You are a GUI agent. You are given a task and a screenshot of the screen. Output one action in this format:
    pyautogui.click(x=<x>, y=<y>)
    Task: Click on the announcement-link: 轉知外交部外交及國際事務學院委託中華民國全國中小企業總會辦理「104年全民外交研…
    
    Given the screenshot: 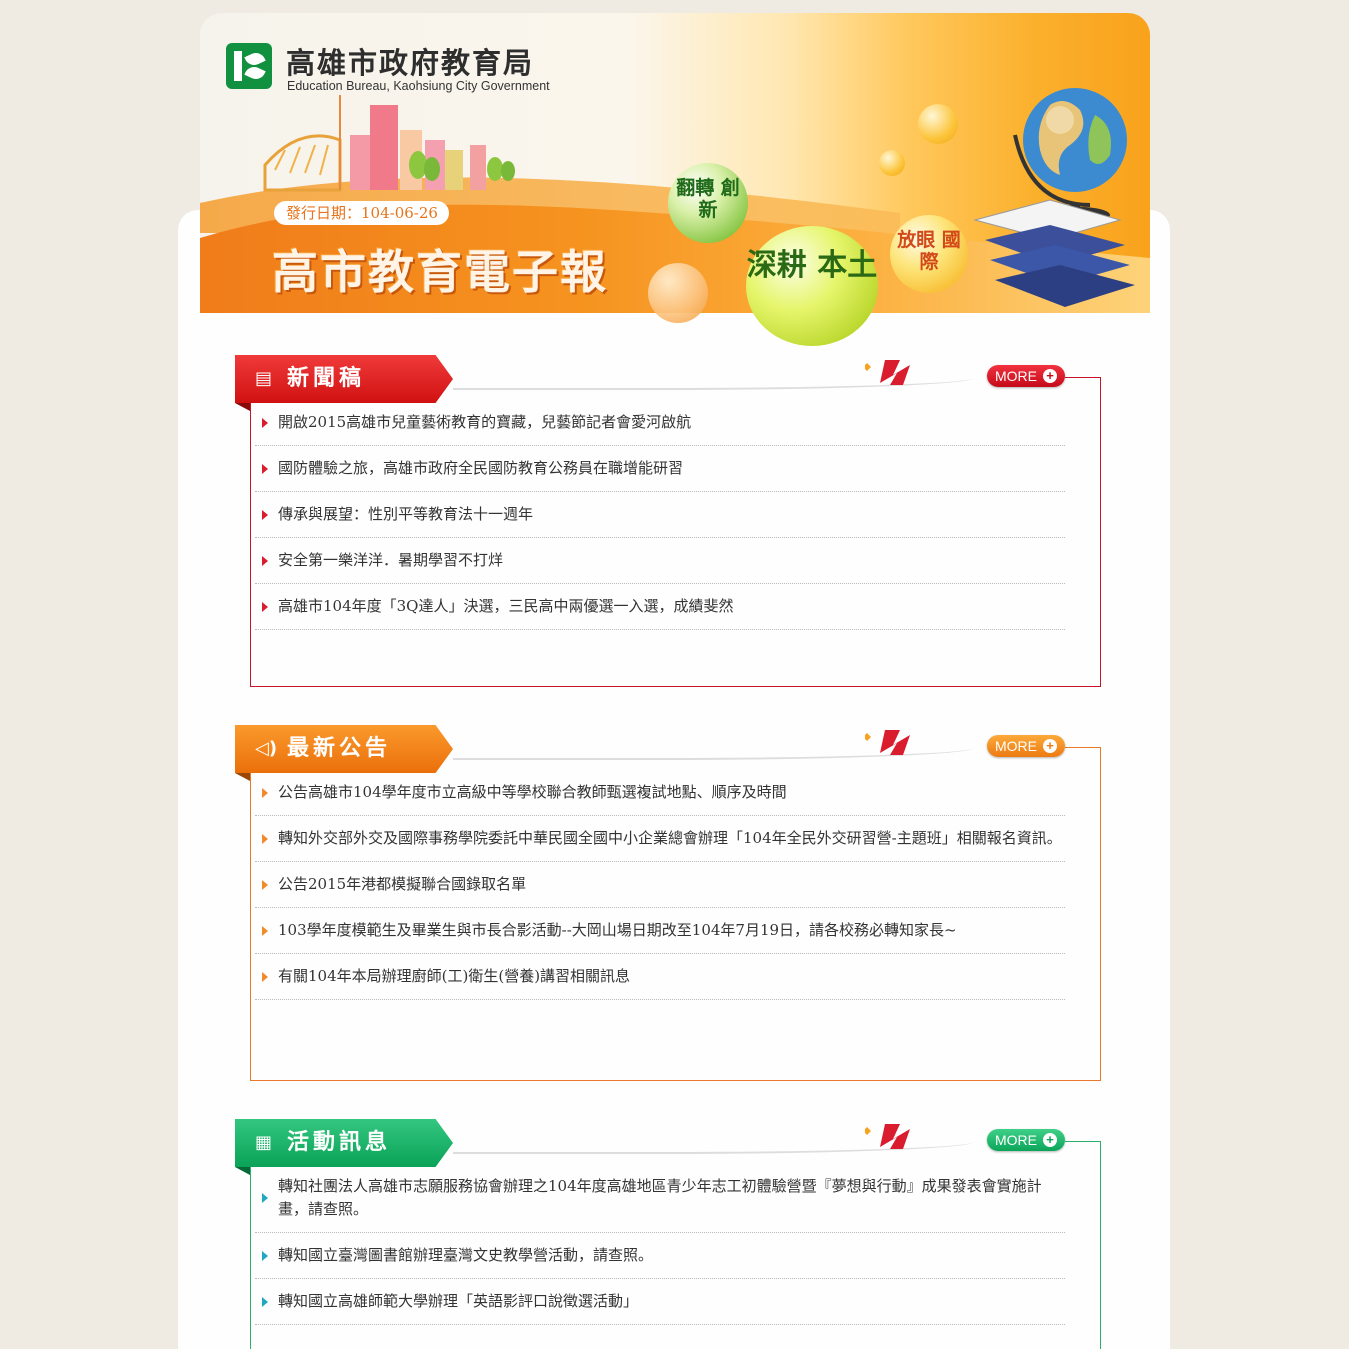 What is the action you would take?
    pyautogui.click(x=670, y=838)
    